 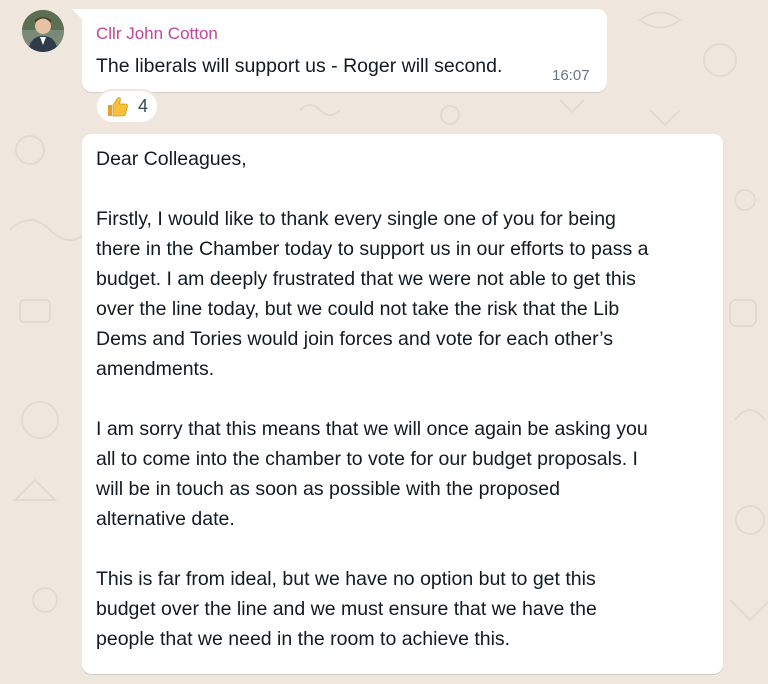 I want to click on sender-avatar, so click(x=43, y=31).